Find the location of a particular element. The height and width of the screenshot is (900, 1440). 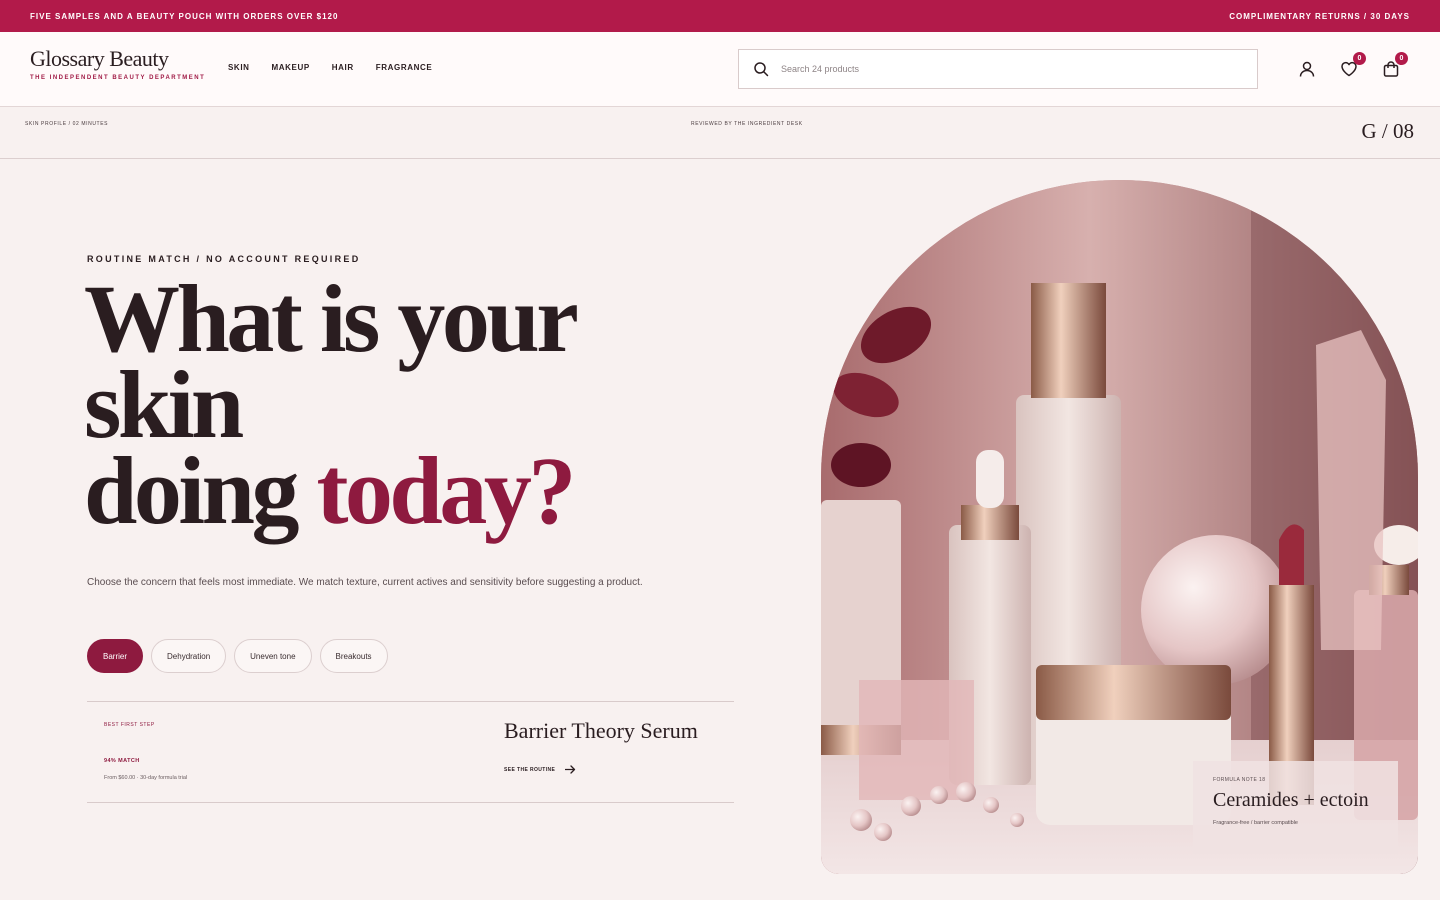

arrow-right-icon is located at coordinates (570, 769).